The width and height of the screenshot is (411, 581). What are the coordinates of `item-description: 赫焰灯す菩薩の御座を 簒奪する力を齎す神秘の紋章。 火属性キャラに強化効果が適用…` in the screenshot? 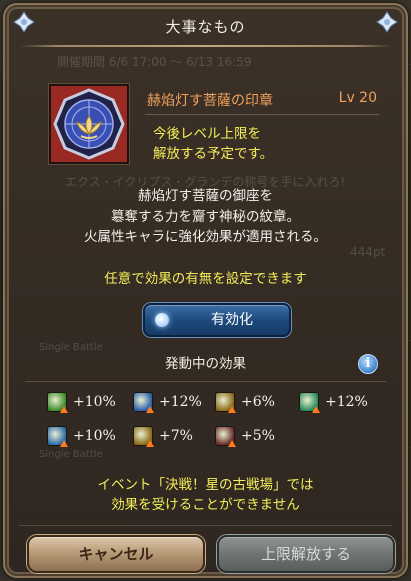 It's located at (205, 217).